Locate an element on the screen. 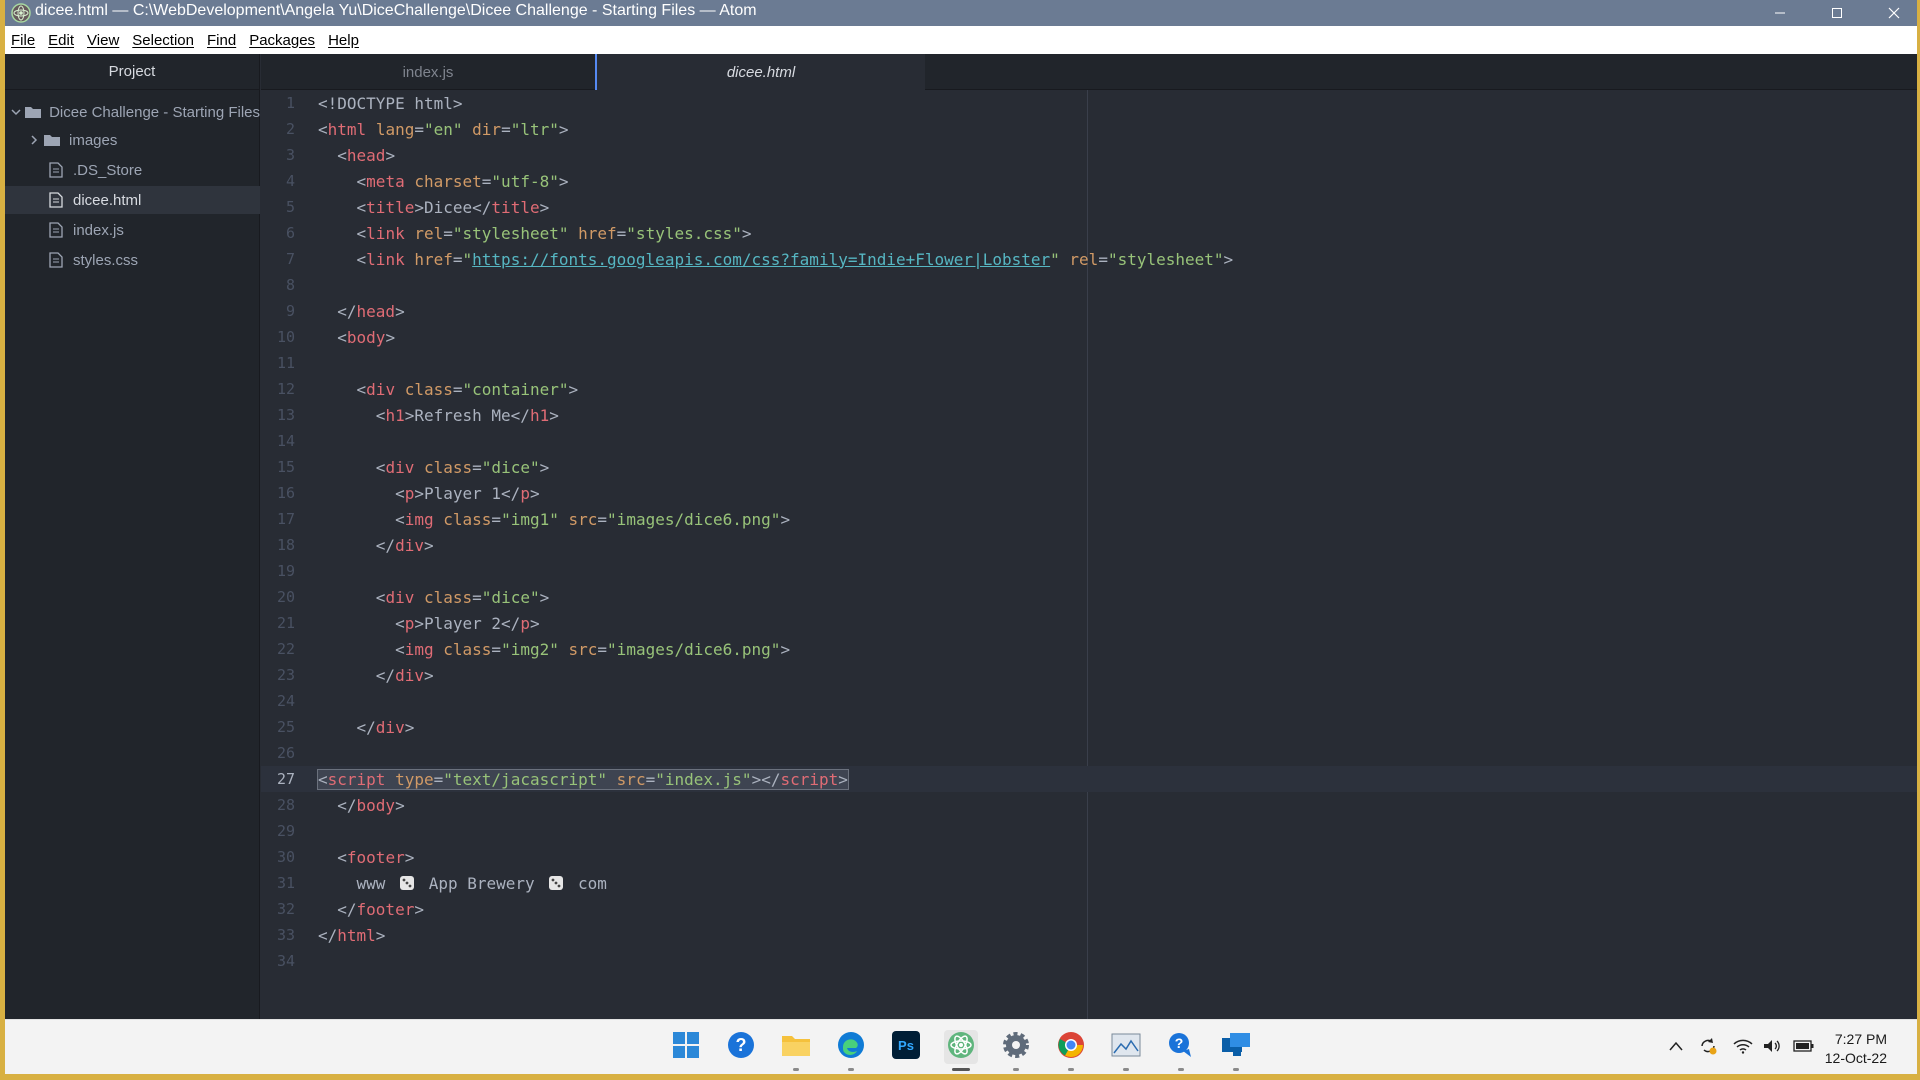 Image resolution: width=1920 pixels, height=1080 pixels. start-button is located at coordinates (686, 1047).